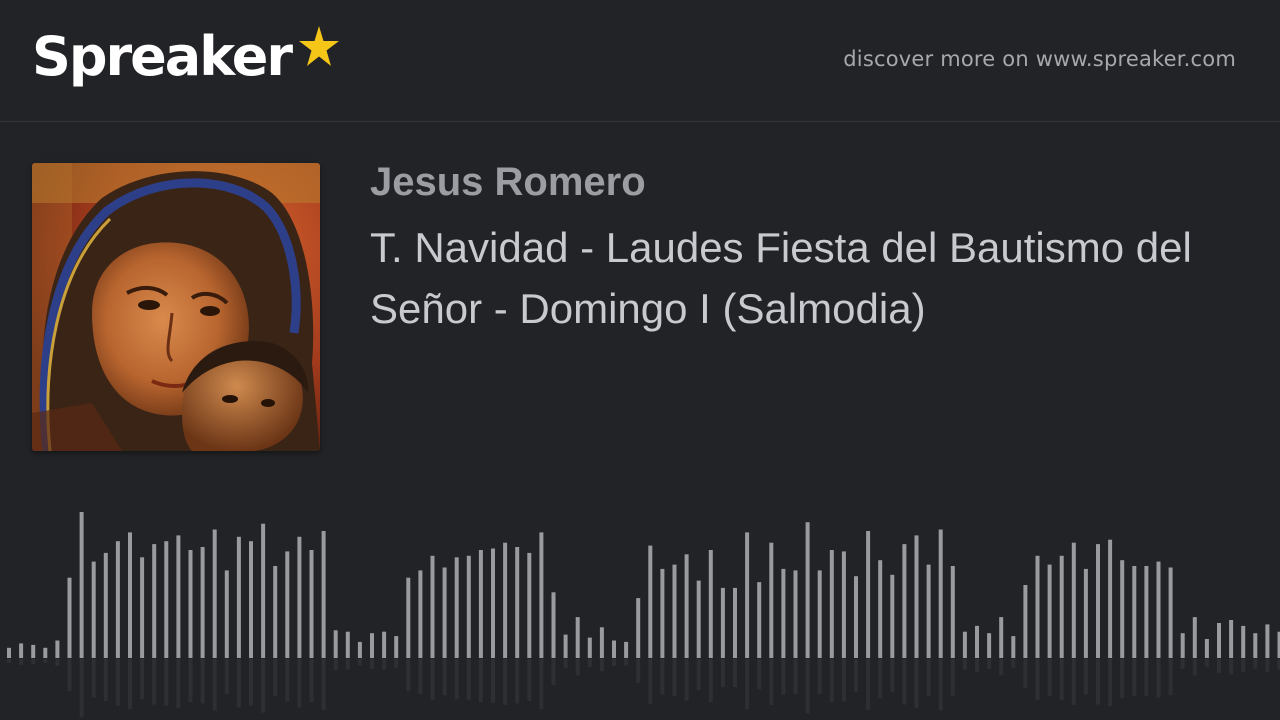 The width and height of the screenshot is (1280, 720). Describe the element at coordinates (318, 46) in the screenshot. I see `star-icon` at that location.